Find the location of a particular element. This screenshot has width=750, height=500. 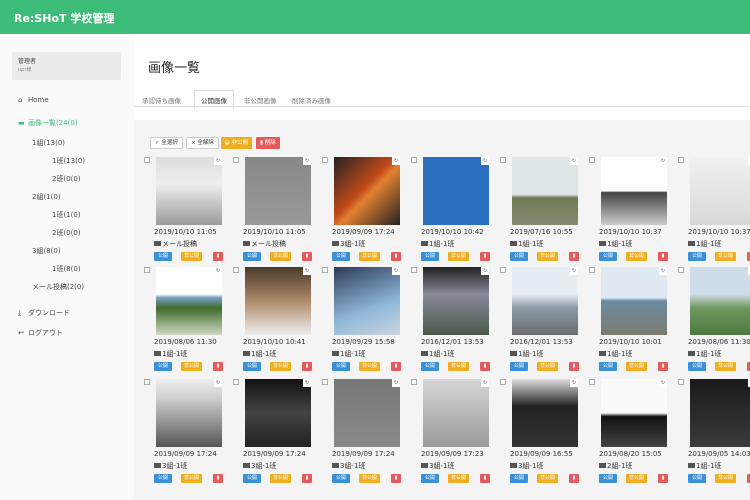

select-all-button: ✓ 全選択 is located at coordinates (166, 143).